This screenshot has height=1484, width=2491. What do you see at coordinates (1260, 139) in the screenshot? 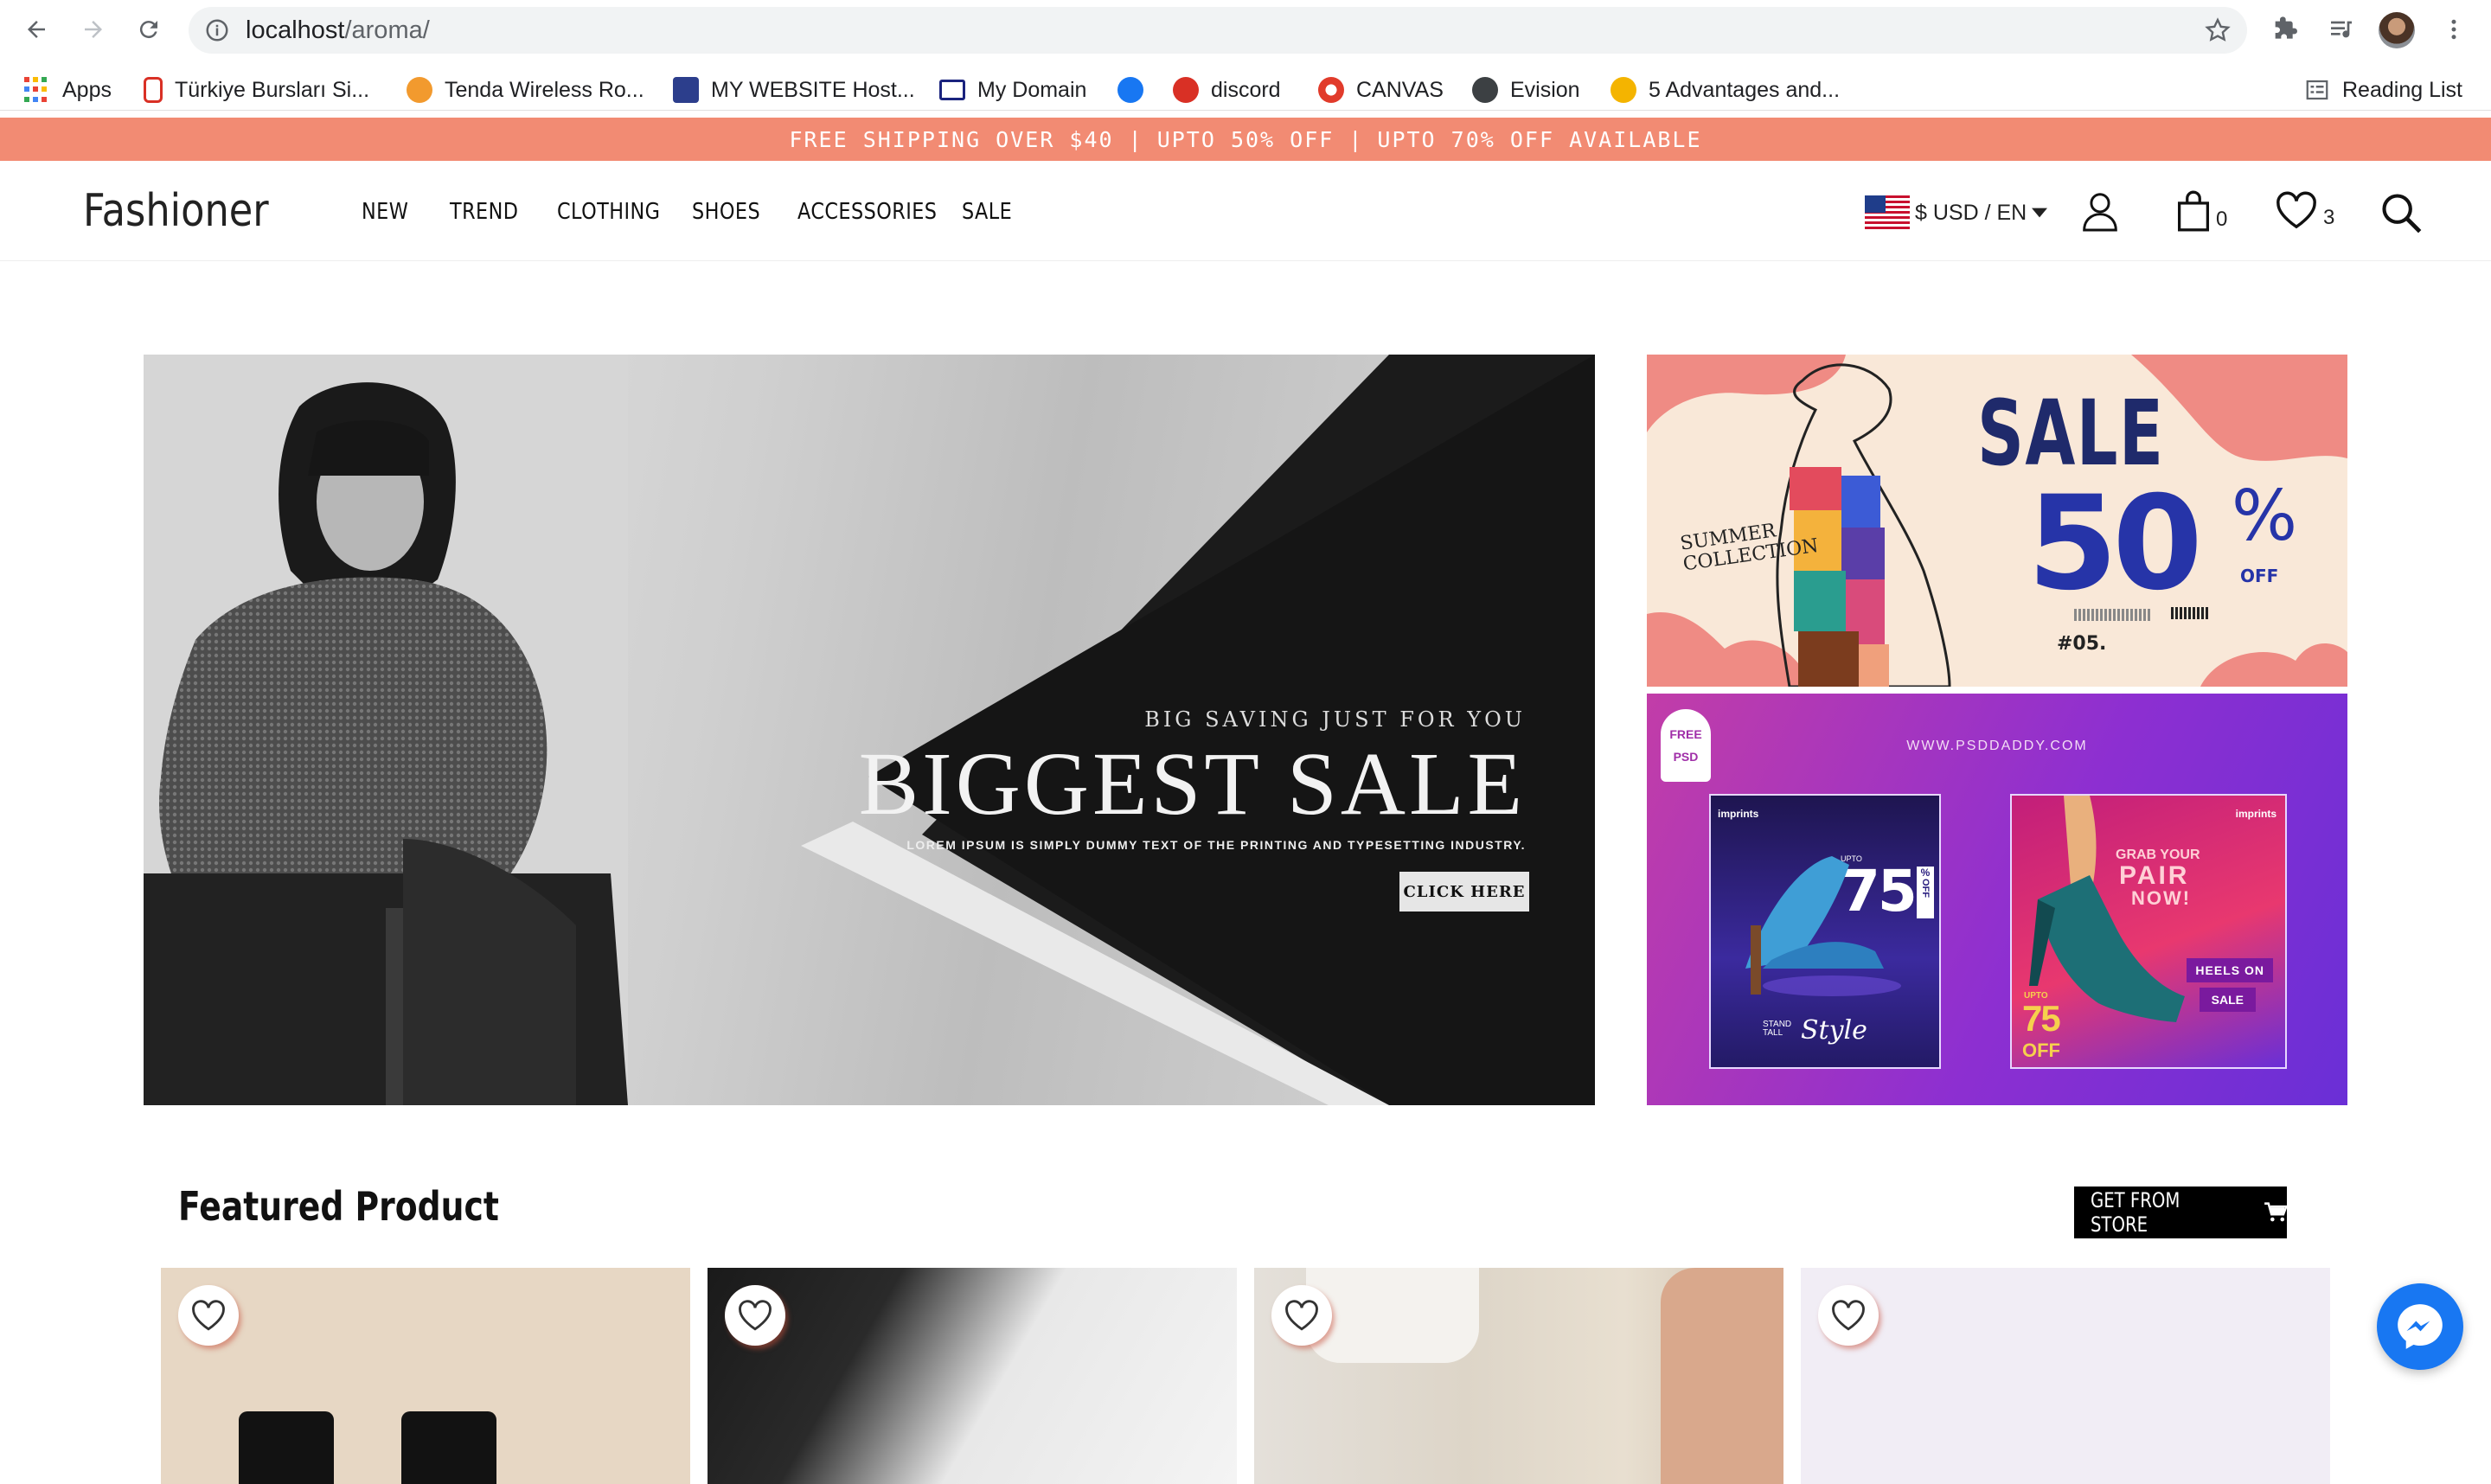
I see `promo-item: UPTO 50% OFF |` at bounding box center [1260, 139].